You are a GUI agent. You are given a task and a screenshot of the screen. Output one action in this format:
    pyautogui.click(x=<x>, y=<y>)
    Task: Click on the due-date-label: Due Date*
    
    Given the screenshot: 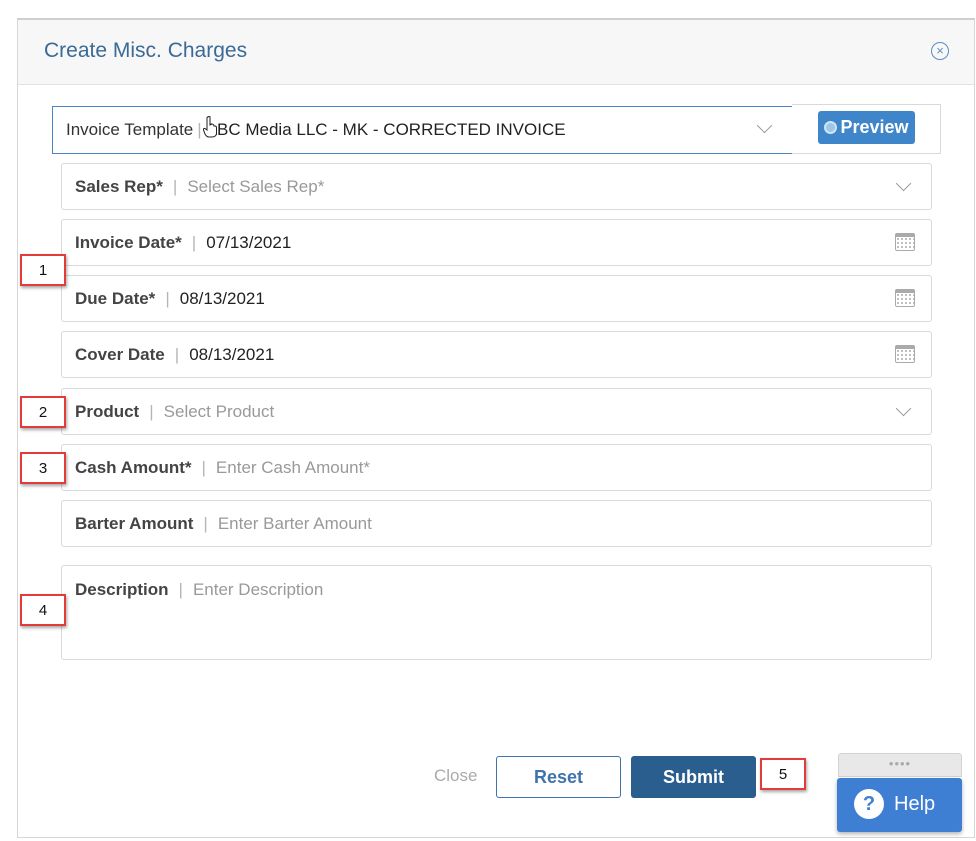 What is the action you would take?
    pyautogui.click(x=115, y=298)
    